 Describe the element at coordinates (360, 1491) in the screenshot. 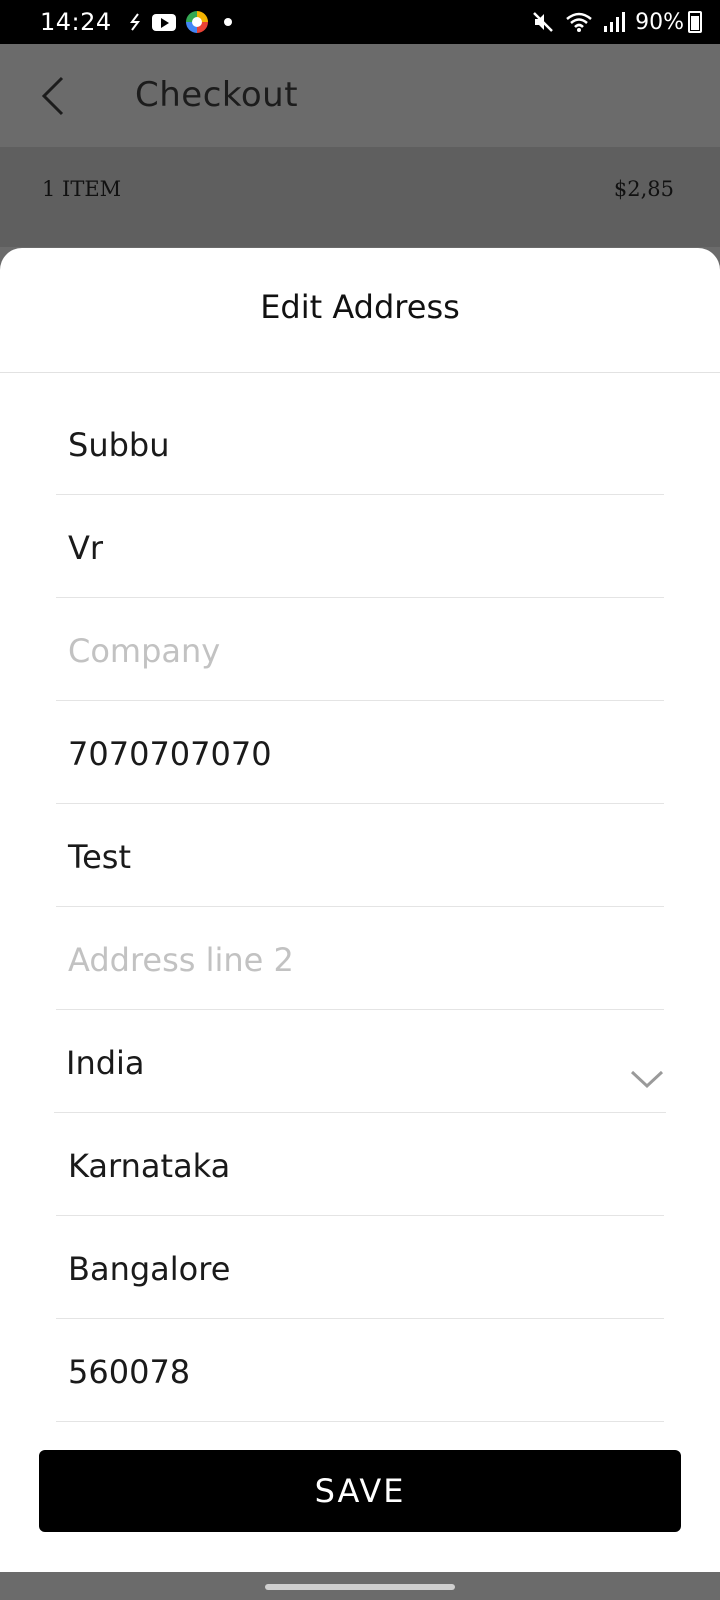

I see `save-button: SAVE` at that location.